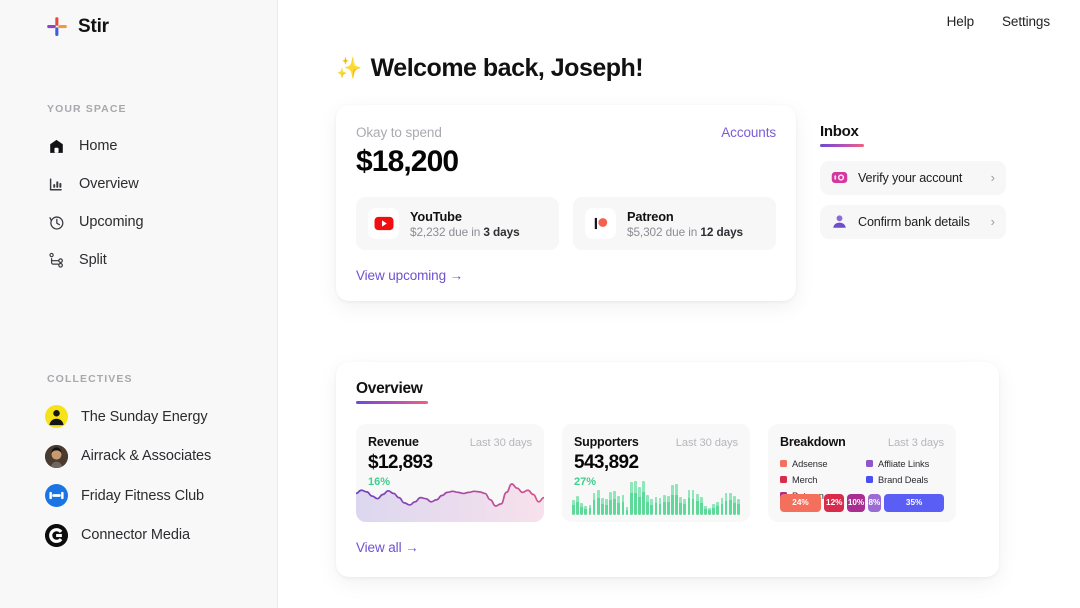 The width and height of the screenshot is (1080, 608). What do you see at coordinates (138, 22) in the screenshot?
I see `brand: Stir` at bounding box center [138, 22].